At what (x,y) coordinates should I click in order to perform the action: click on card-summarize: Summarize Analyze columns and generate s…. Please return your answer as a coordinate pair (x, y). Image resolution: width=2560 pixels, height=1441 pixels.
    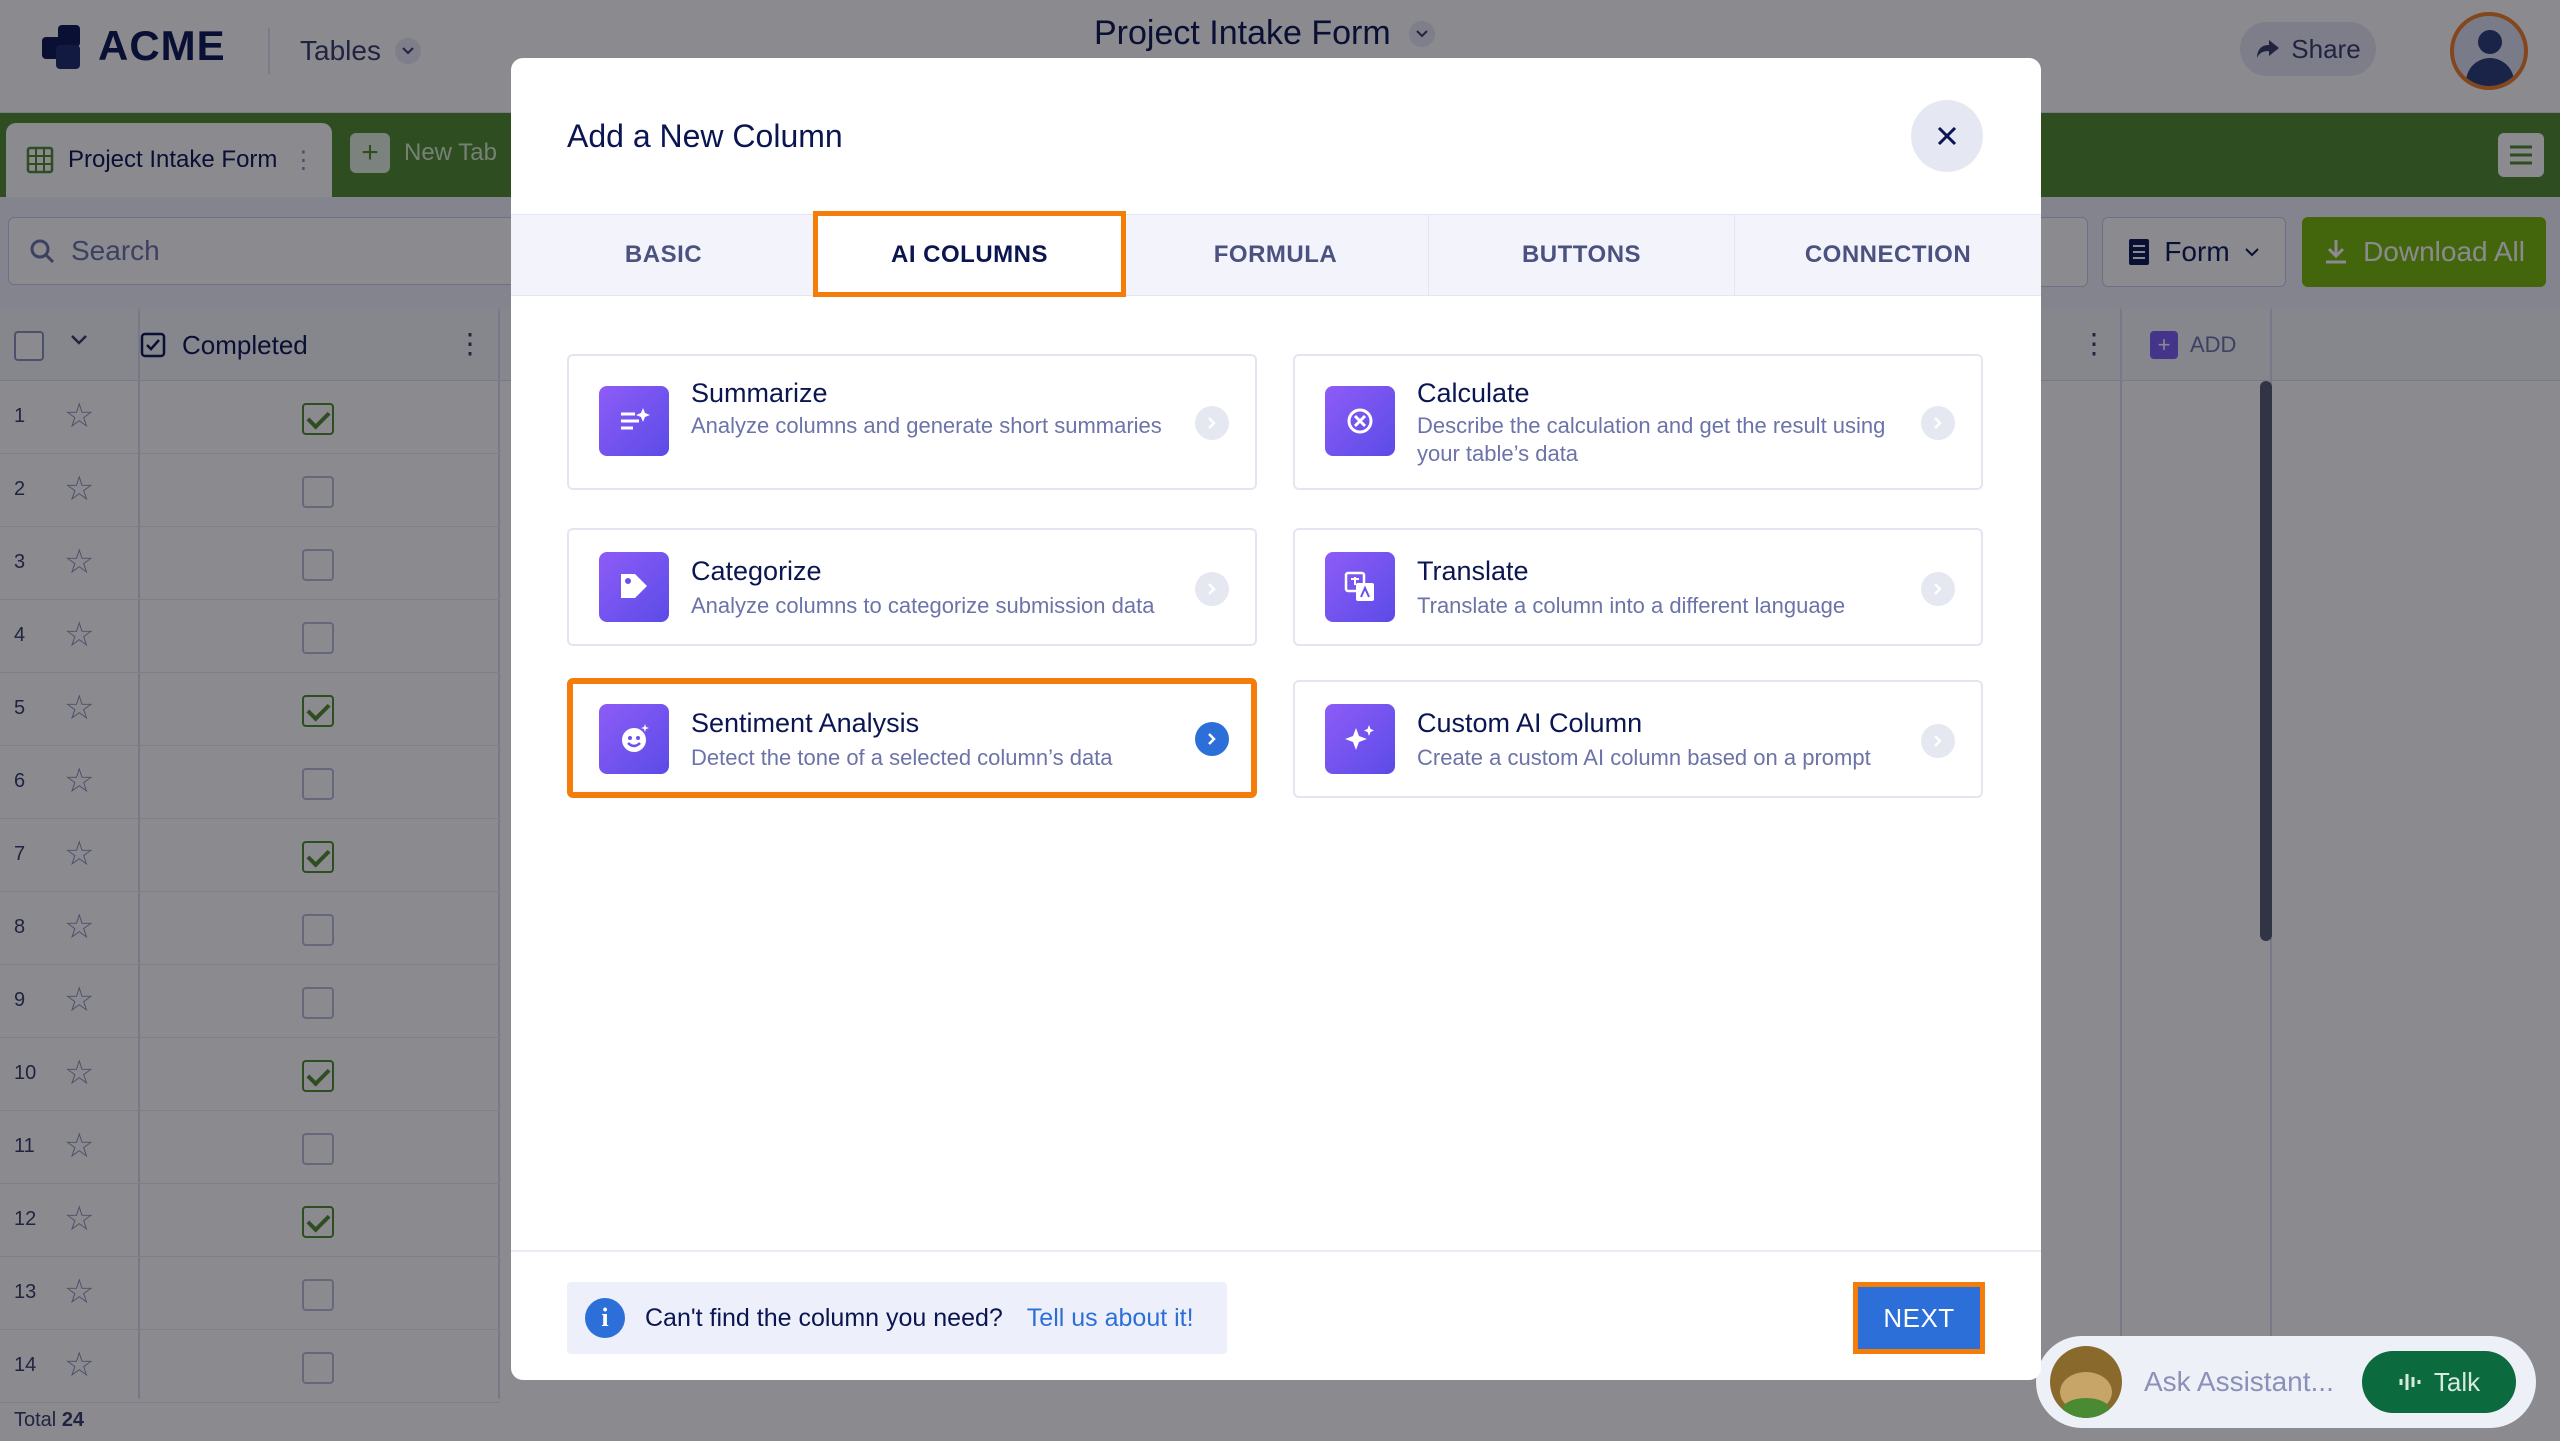
    Looking at the image, I should click on (912, 422).